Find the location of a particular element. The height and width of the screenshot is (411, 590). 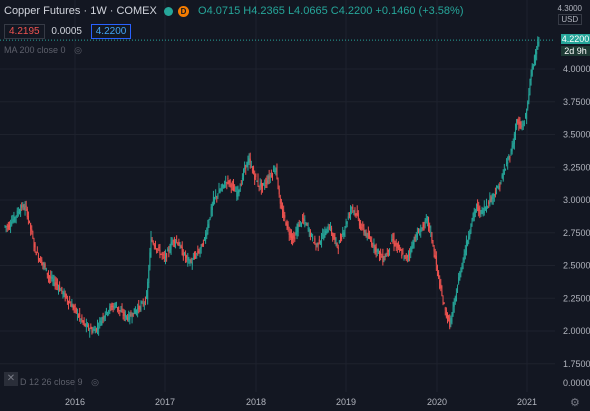

currency-unit: USD is located at coordinates (569, 19).